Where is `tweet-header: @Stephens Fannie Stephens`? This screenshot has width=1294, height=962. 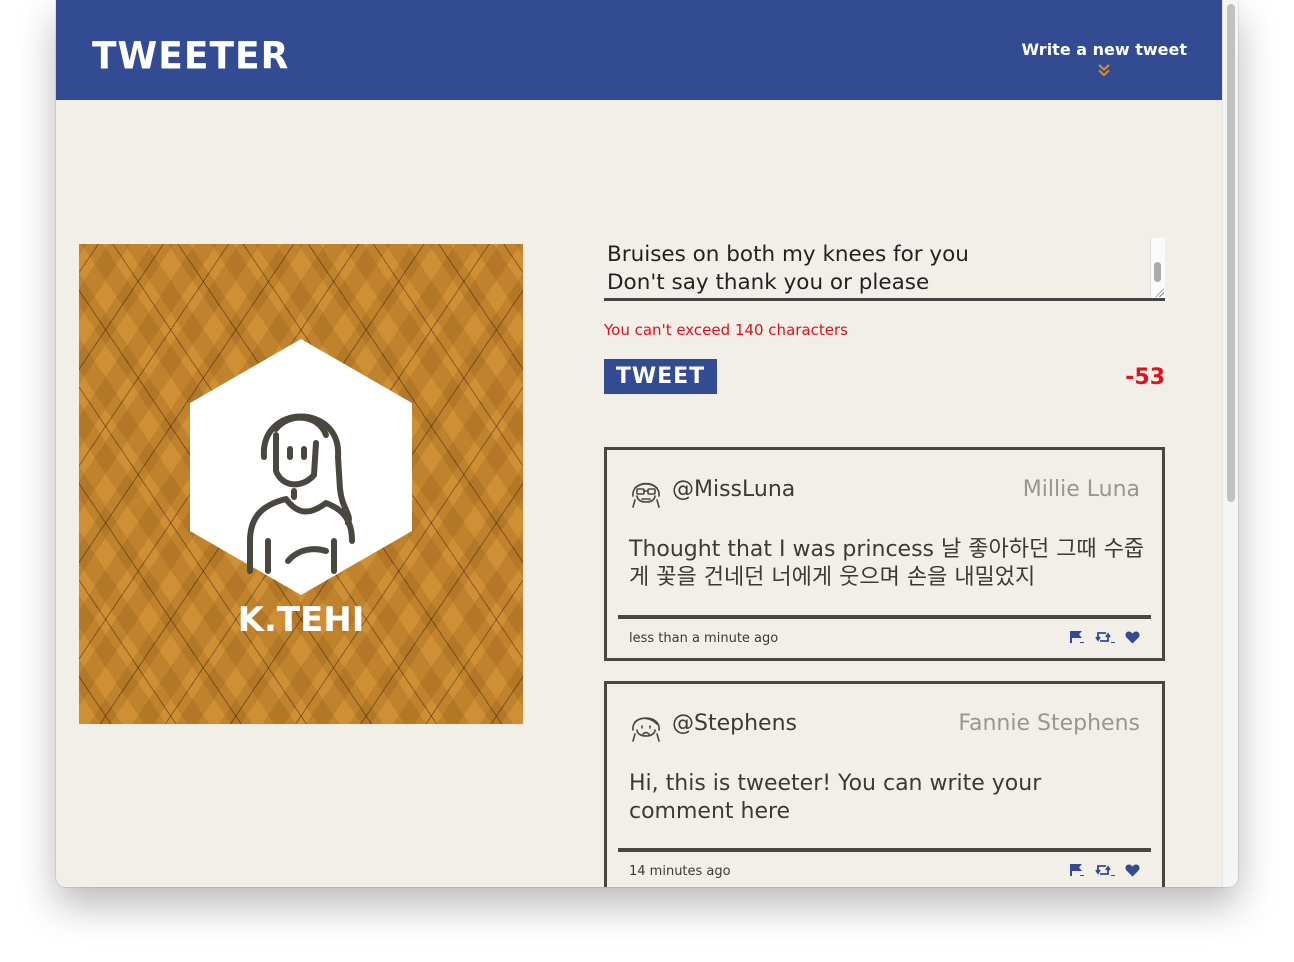 tweet-header: @Stephens Fannie Stephens is located at coordinates (884, 714).